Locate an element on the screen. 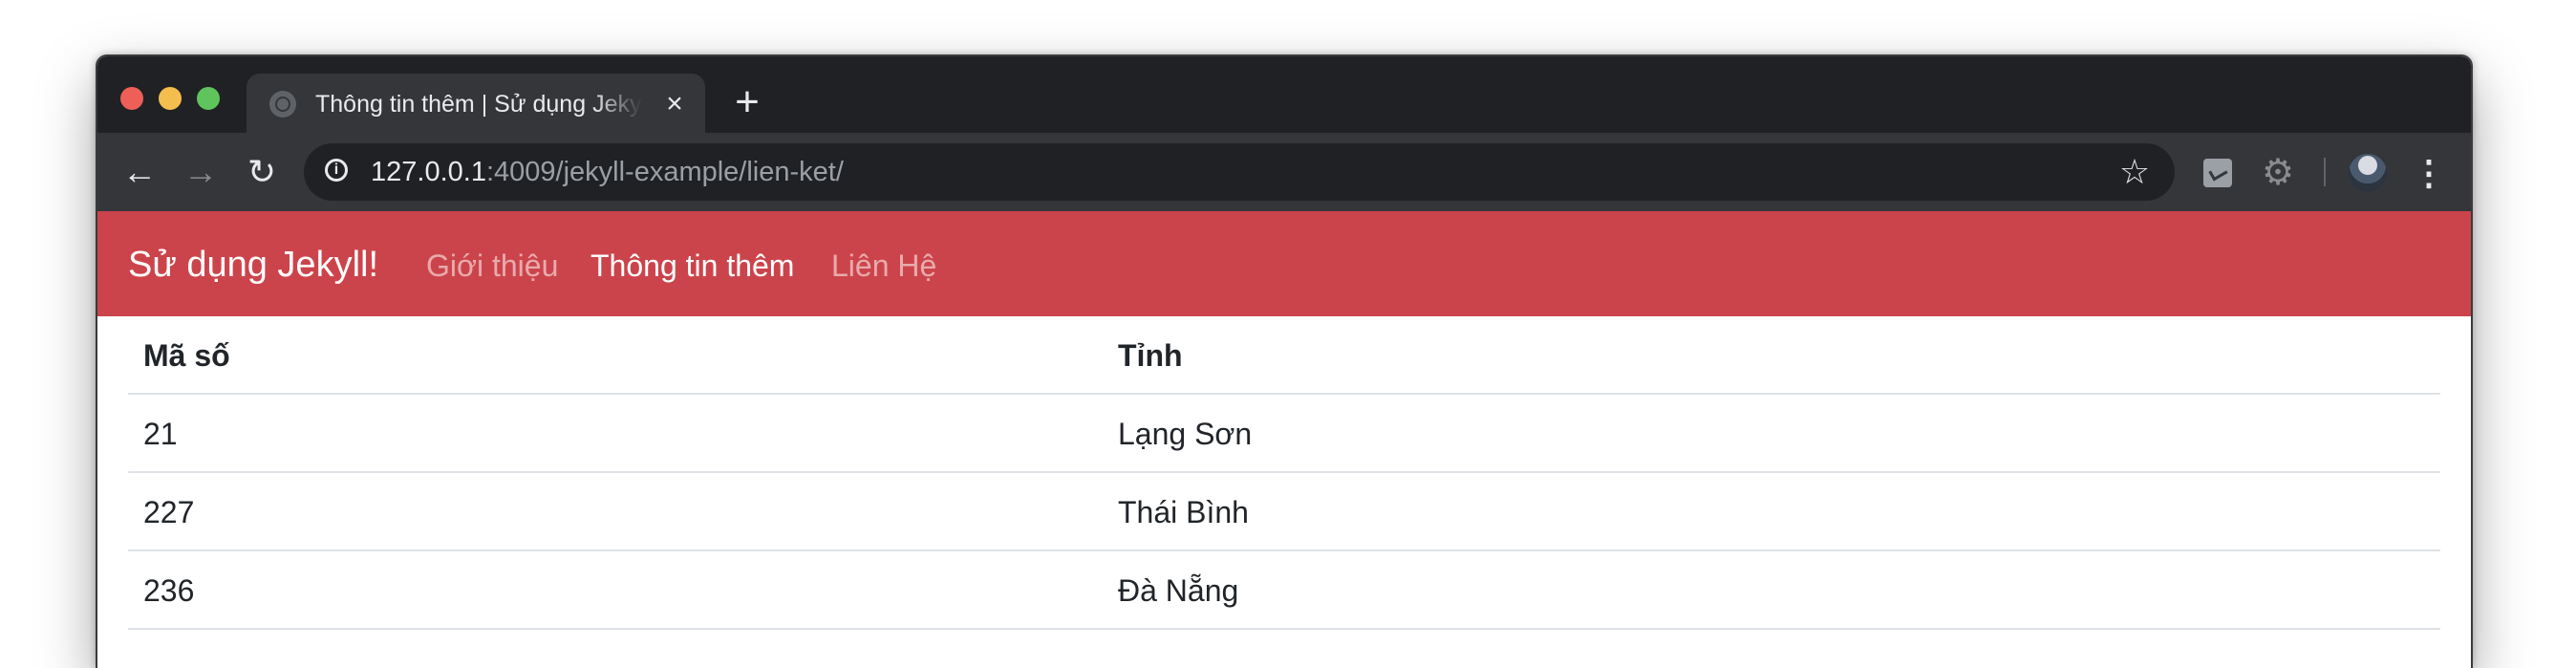  header-tinh: Tỉnh is located at coordinates (1150, 355).